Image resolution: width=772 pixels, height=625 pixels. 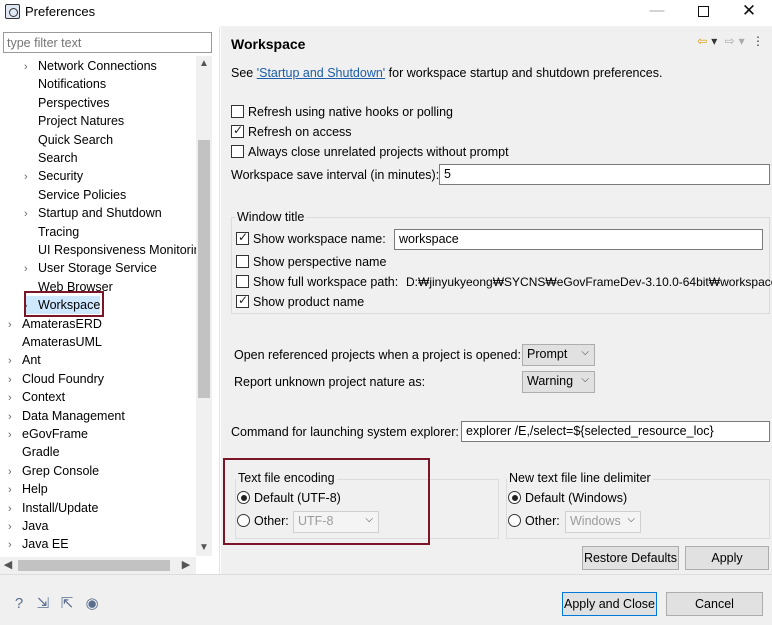 I want to click on delimiter-default-option: Default (Windows), so click(x=567, y=498).